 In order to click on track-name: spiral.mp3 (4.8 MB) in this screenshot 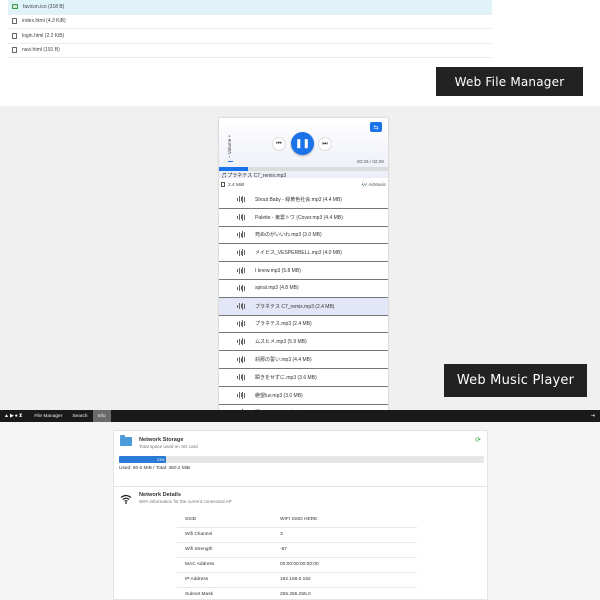, I will do `click(277, 288)`.